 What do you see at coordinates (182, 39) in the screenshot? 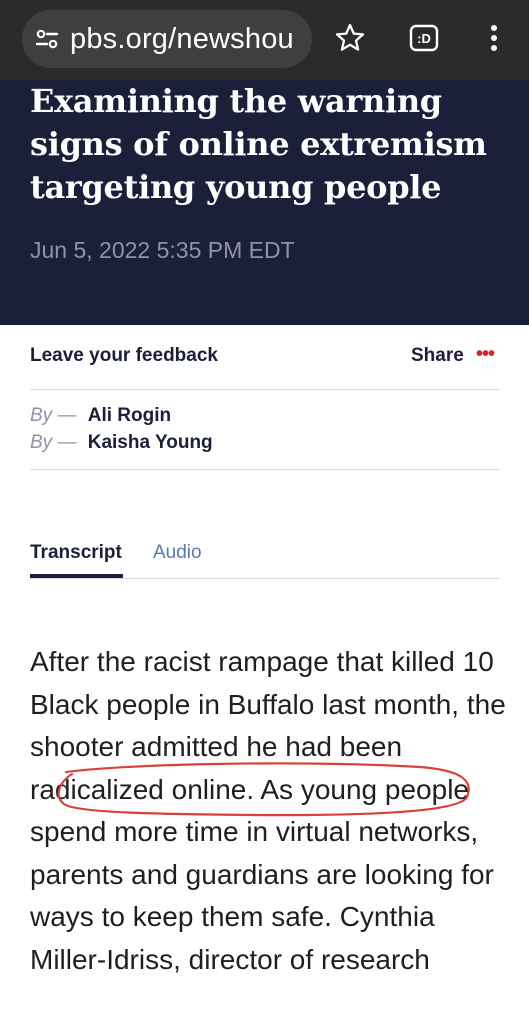
I see `url-text: pbs.org/newshou` at bounding box center [182, 39].